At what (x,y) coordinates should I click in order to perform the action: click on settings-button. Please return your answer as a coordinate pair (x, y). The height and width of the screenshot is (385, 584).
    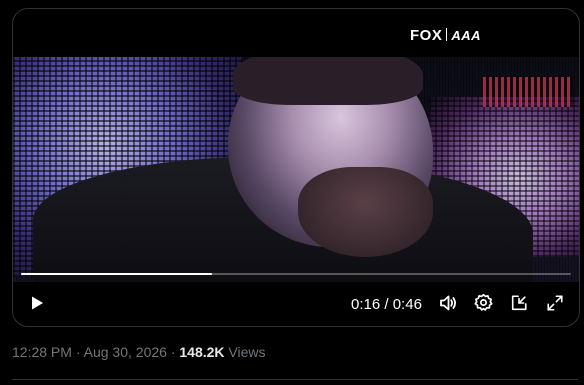
    Looking at the image, I should click on (483, 305).